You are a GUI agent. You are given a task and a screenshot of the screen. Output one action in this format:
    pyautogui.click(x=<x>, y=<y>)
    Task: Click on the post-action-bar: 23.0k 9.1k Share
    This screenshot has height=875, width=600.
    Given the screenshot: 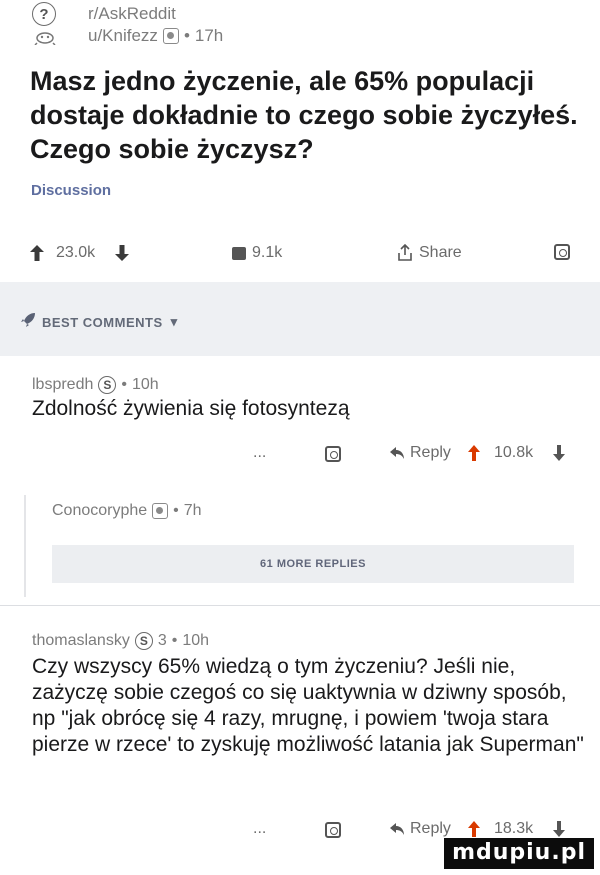 What is the action you would take?
    pyautogui.click(x=300, y=254)
    